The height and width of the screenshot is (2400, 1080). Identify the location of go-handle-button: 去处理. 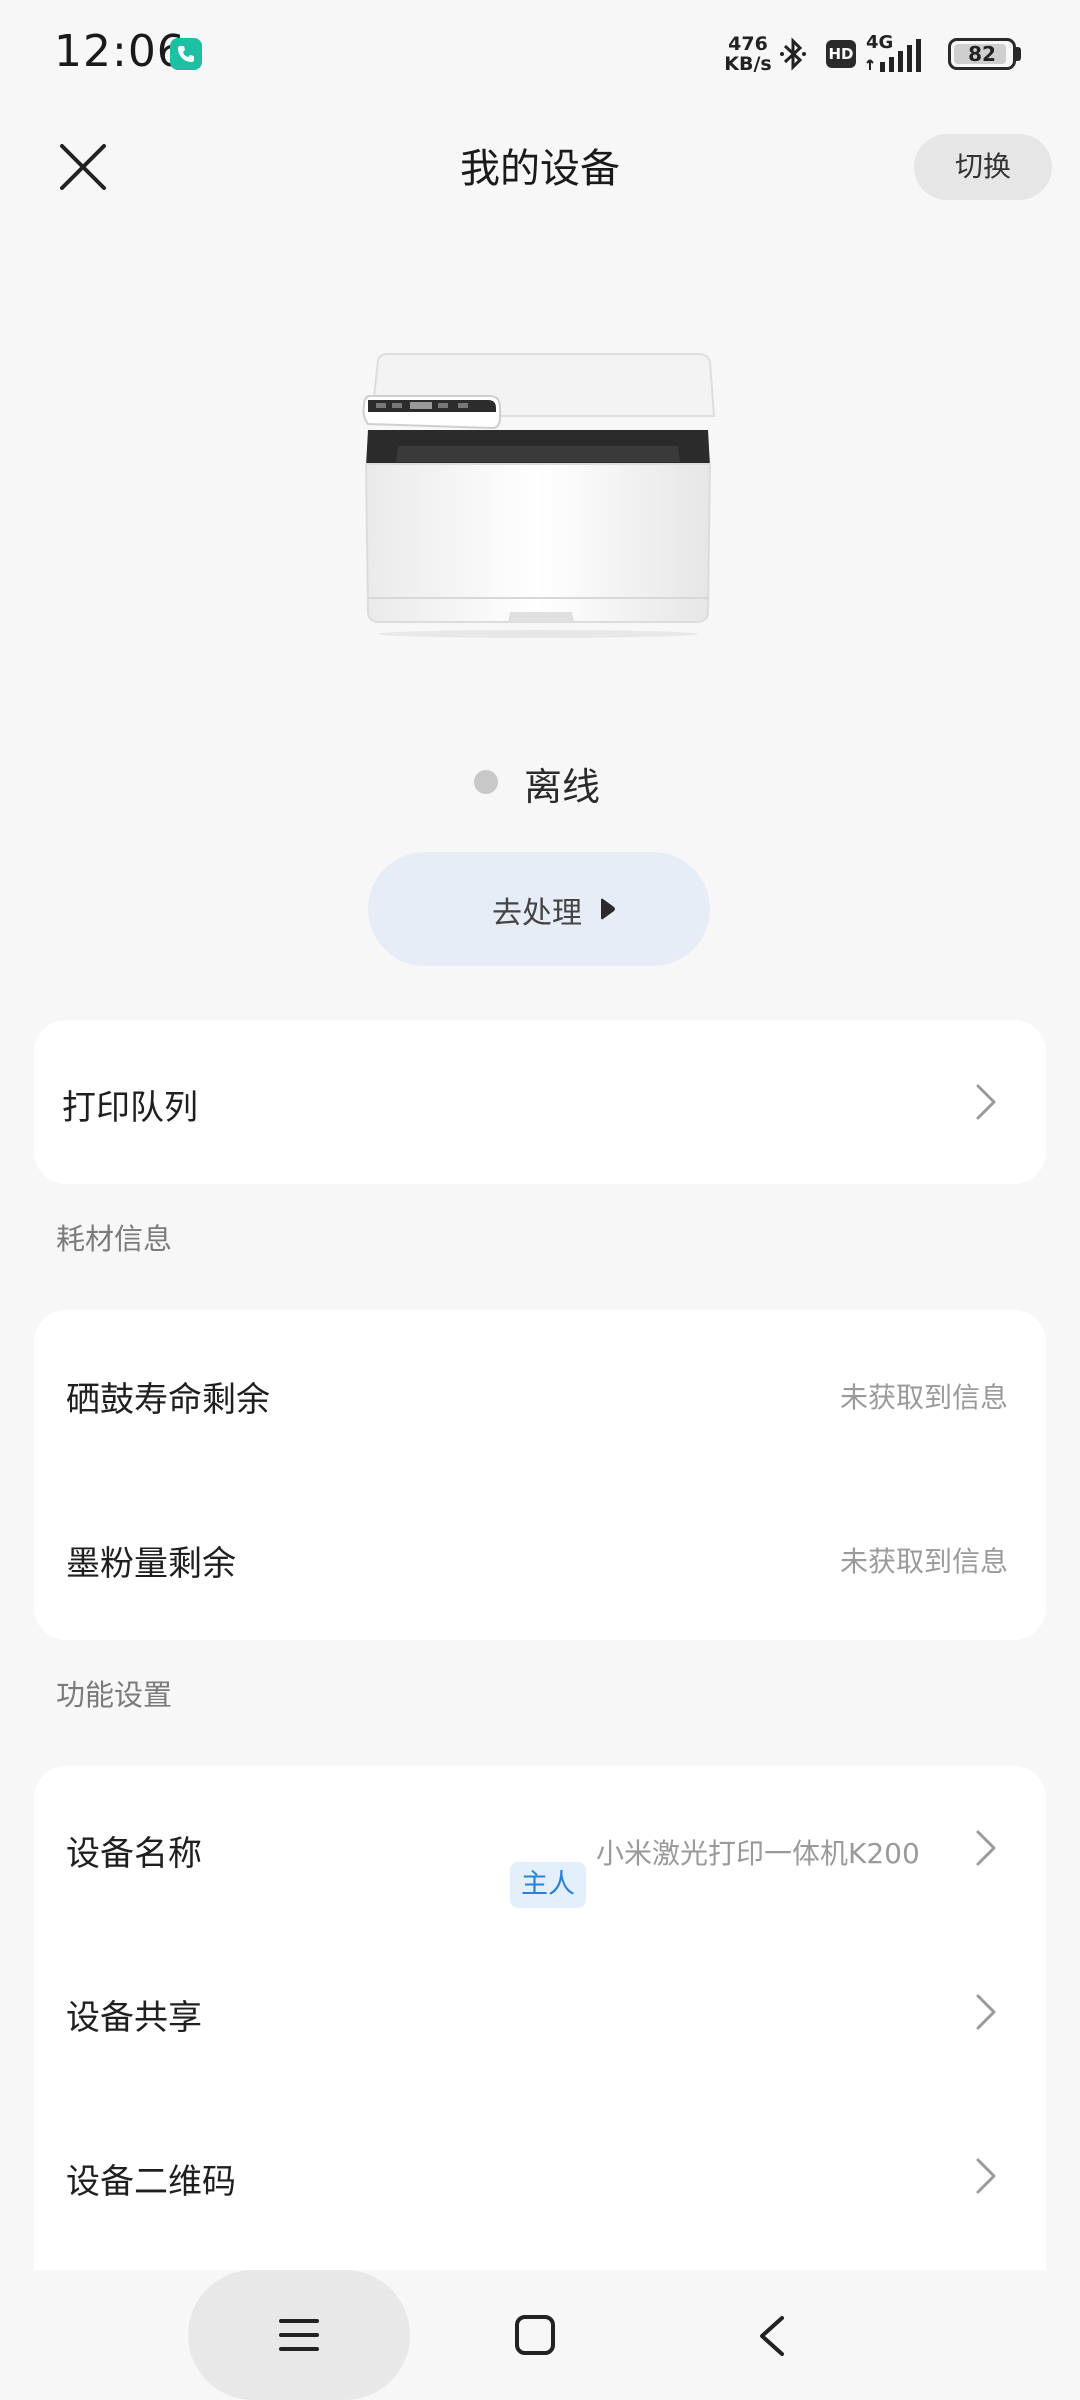
(539, 909).